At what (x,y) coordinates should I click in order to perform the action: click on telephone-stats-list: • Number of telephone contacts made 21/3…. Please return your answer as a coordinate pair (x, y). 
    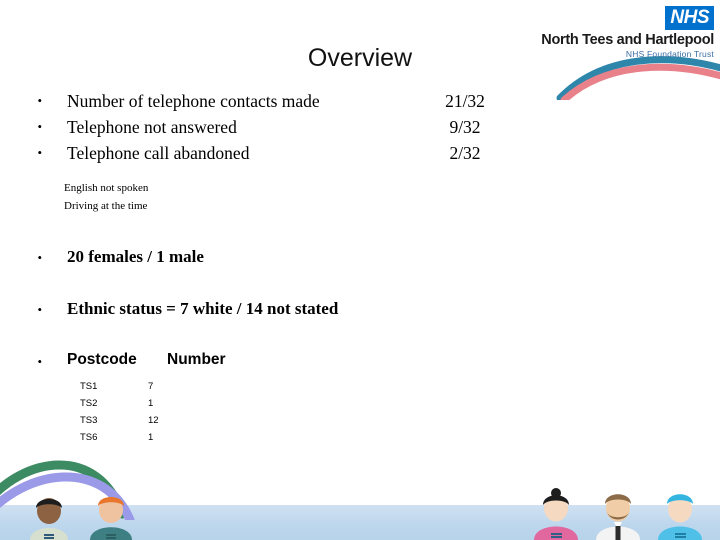
    Looking at the image, I should click on (260, 127).